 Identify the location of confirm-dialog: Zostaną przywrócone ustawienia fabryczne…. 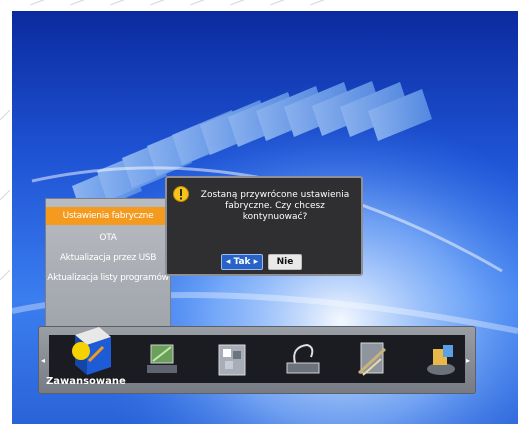
(264, 226).